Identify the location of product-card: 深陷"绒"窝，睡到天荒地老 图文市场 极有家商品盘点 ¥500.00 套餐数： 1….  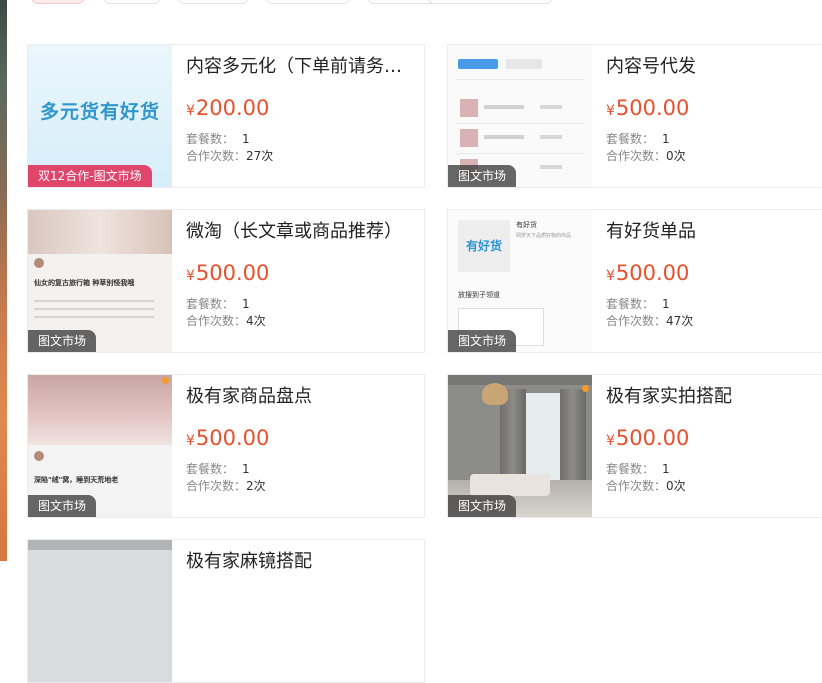
(226, 446).